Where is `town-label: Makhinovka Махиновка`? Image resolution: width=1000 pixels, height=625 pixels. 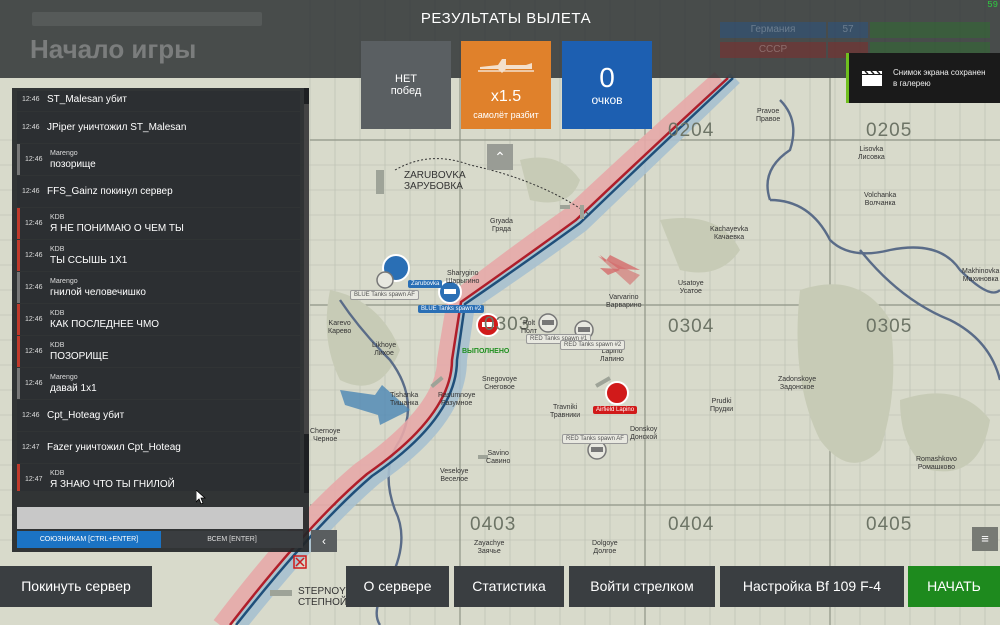
town-label: Makhinovka Махиновка is located at coordinates (981, 275).